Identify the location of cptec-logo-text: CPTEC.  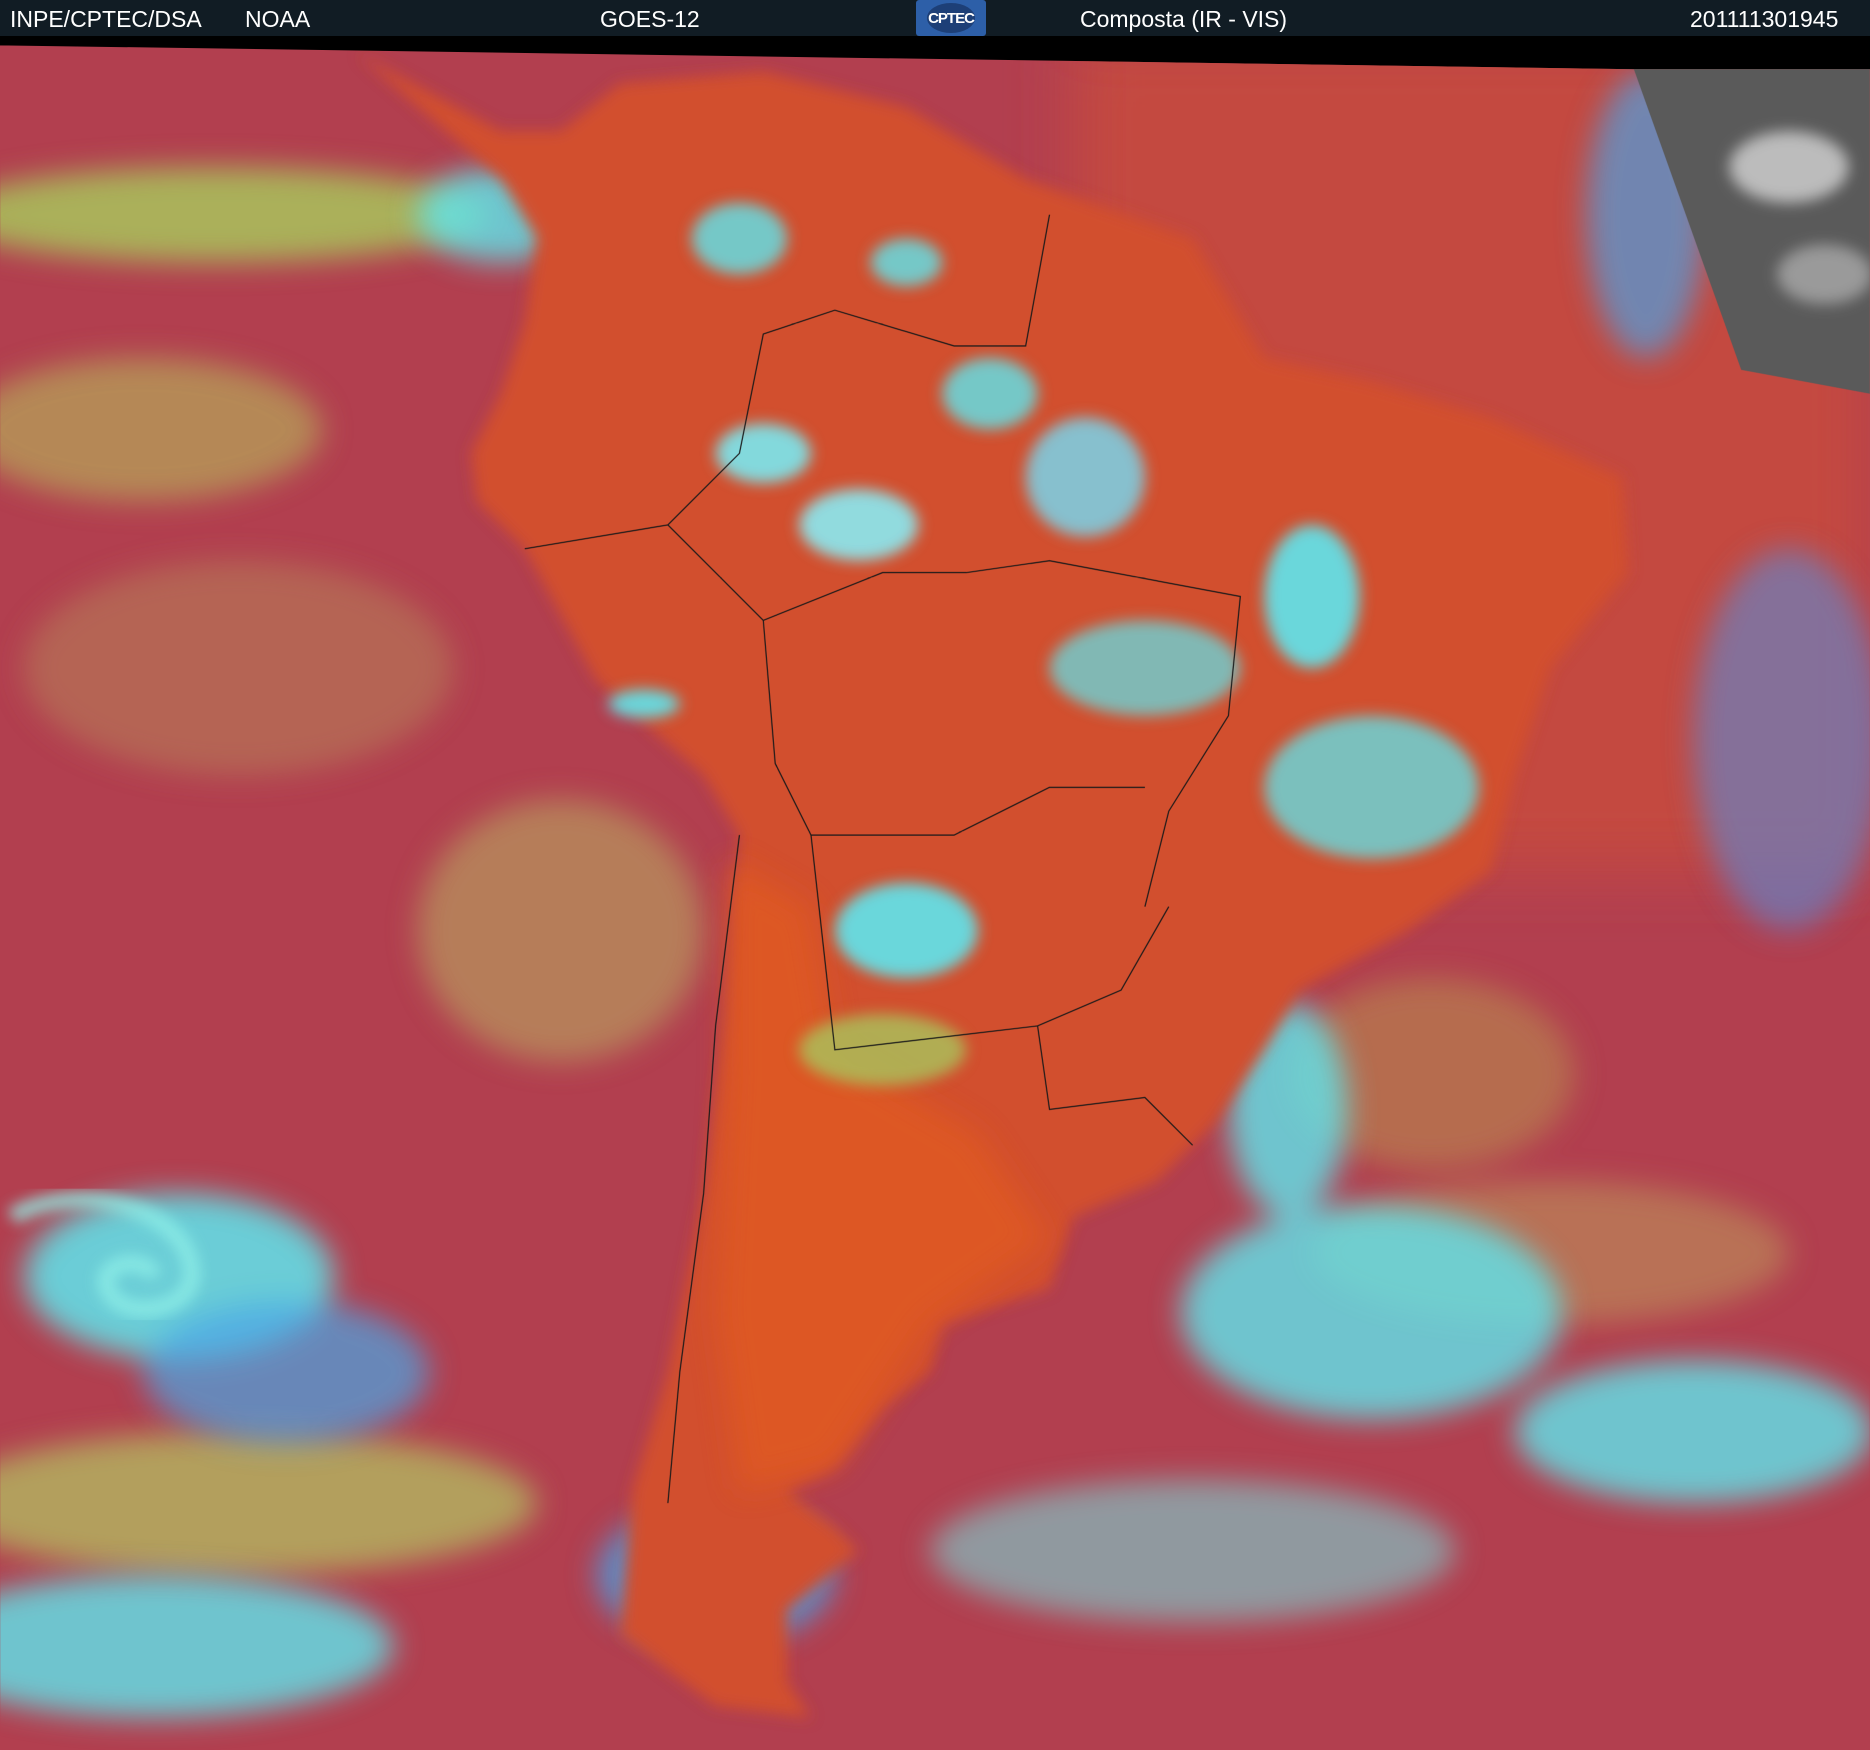
(951, 18).